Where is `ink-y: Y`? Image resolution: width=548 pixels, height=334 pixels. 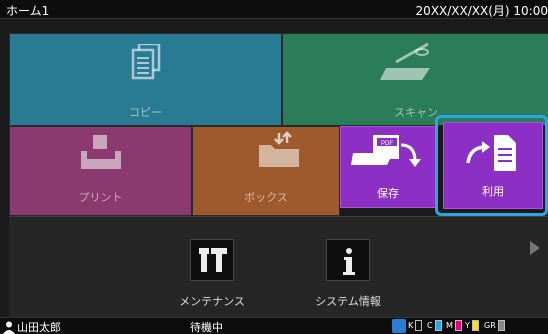 ink-y: Y is located at coordinates (472, 325).